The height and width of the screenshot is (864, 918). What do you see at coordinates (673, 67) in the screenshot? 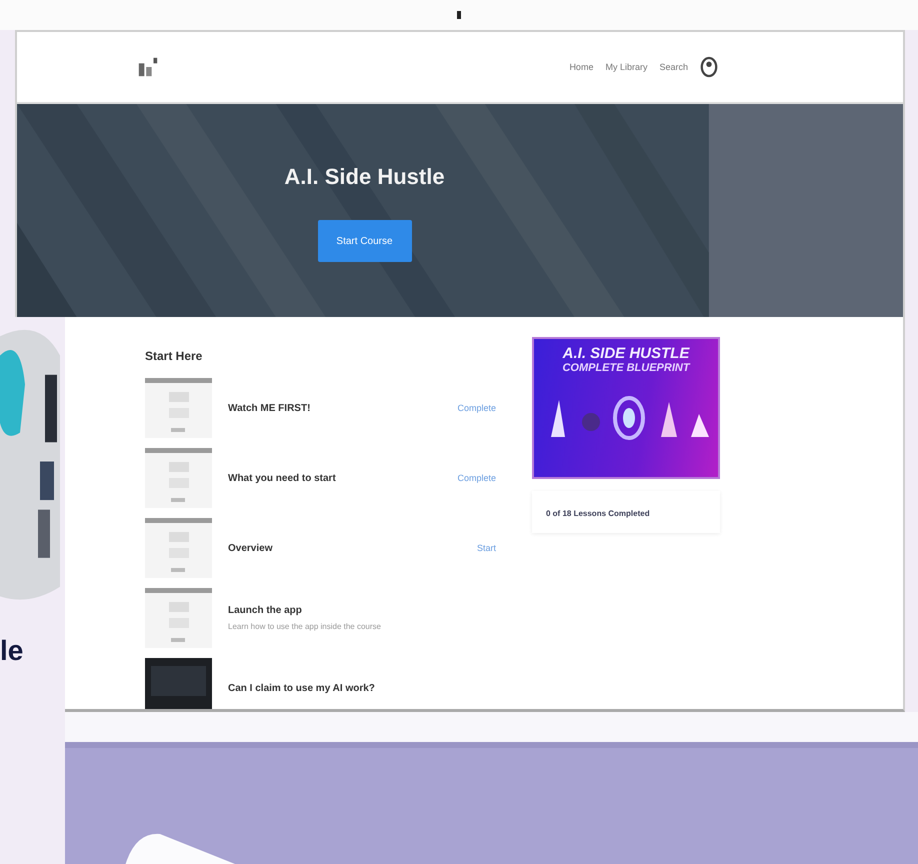
I see `nav-link: Search` at bounding box center [673, 67].